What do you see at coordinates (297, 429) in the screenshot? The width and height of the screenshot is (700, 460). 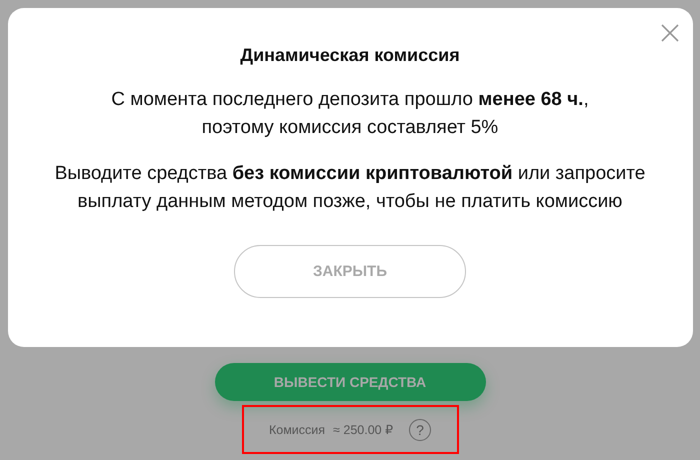 I see `commission-label: Комиссия` at bounding box center [297, 429].